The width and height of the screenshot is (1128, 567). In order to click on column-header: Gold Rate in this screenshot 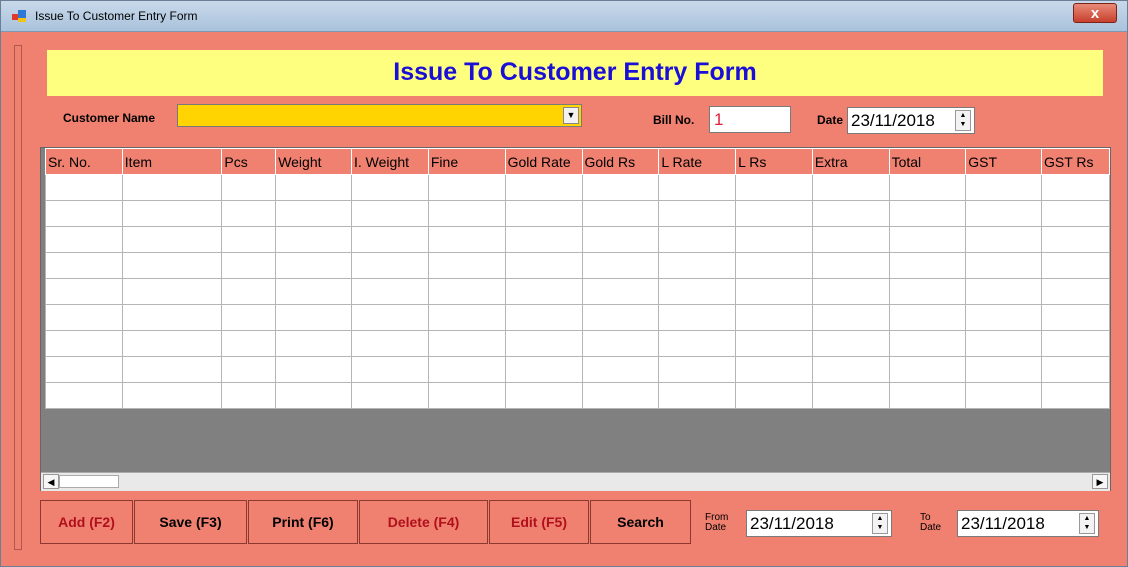, I will do `click(543, 161)`.